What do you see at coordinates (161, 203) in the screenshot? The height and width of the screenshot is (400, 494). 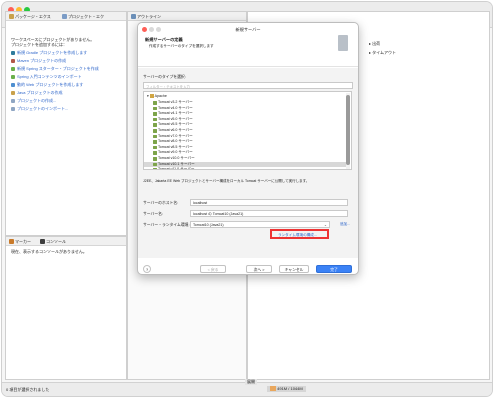 I see `host-label: サーバーのホスト名:` at bounding box center [161, 203].